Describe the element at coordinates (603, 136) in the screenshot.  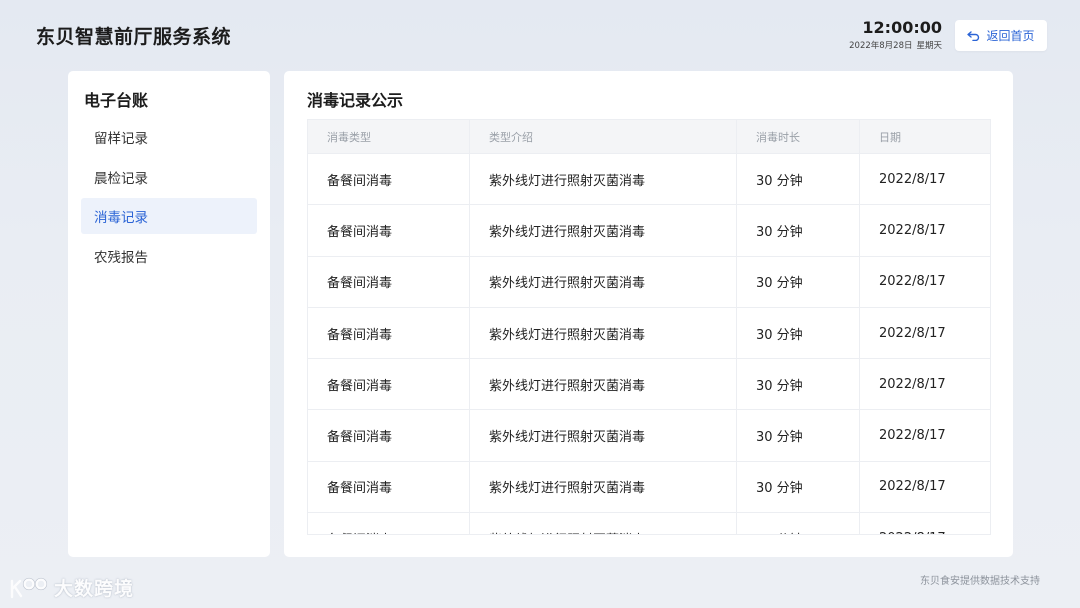
I see `column-header-description: 类型介绍` at that location.